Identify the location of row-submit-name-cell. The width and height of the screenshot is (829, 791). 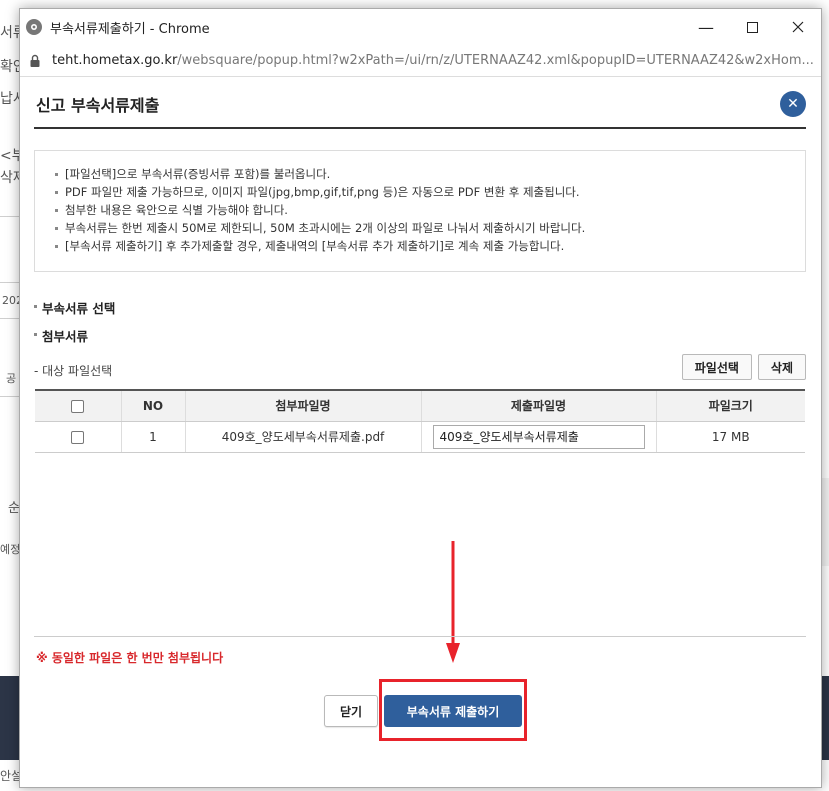
(538, 437).